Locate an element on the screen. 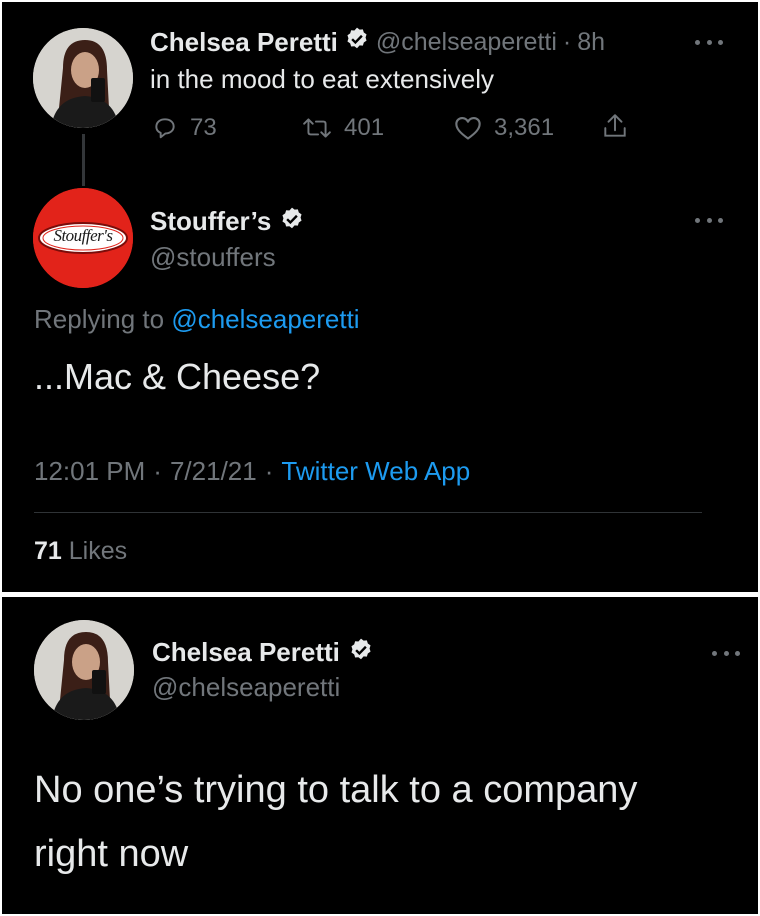  share-icon is located at coordinates (615, 125).